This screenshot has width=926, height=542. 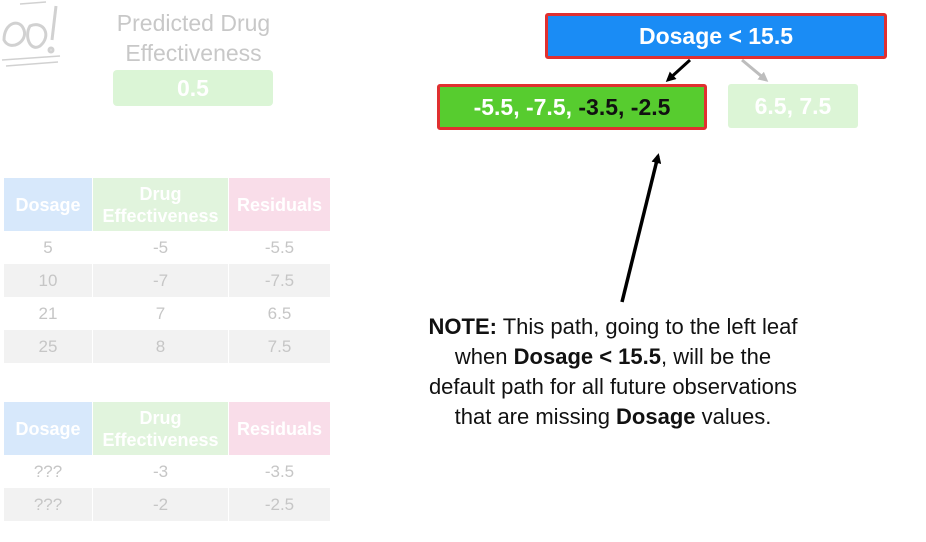 I want to click on left-leaf-node: -5.5, -7.5, -3.5, -2.5, so click(x=572, y=107).